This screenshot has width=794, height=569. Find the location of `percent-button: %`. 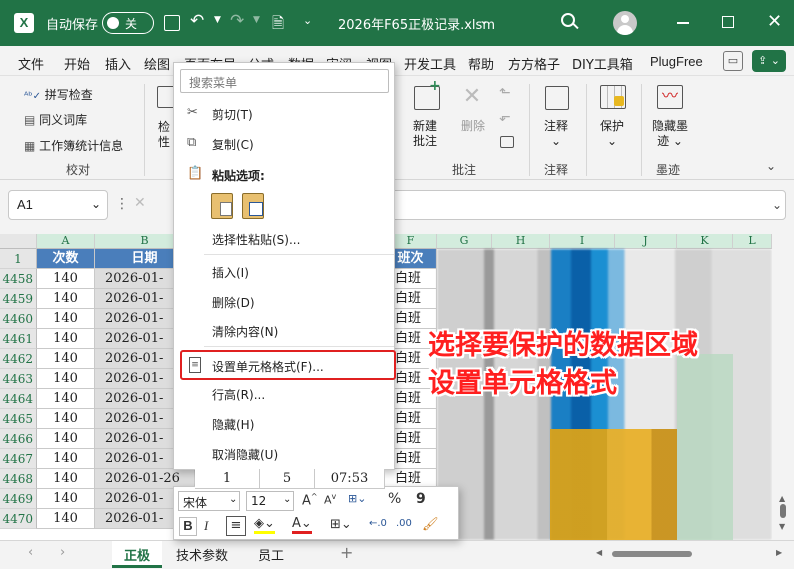

percent-button: % is located at coordinates (394, 499).